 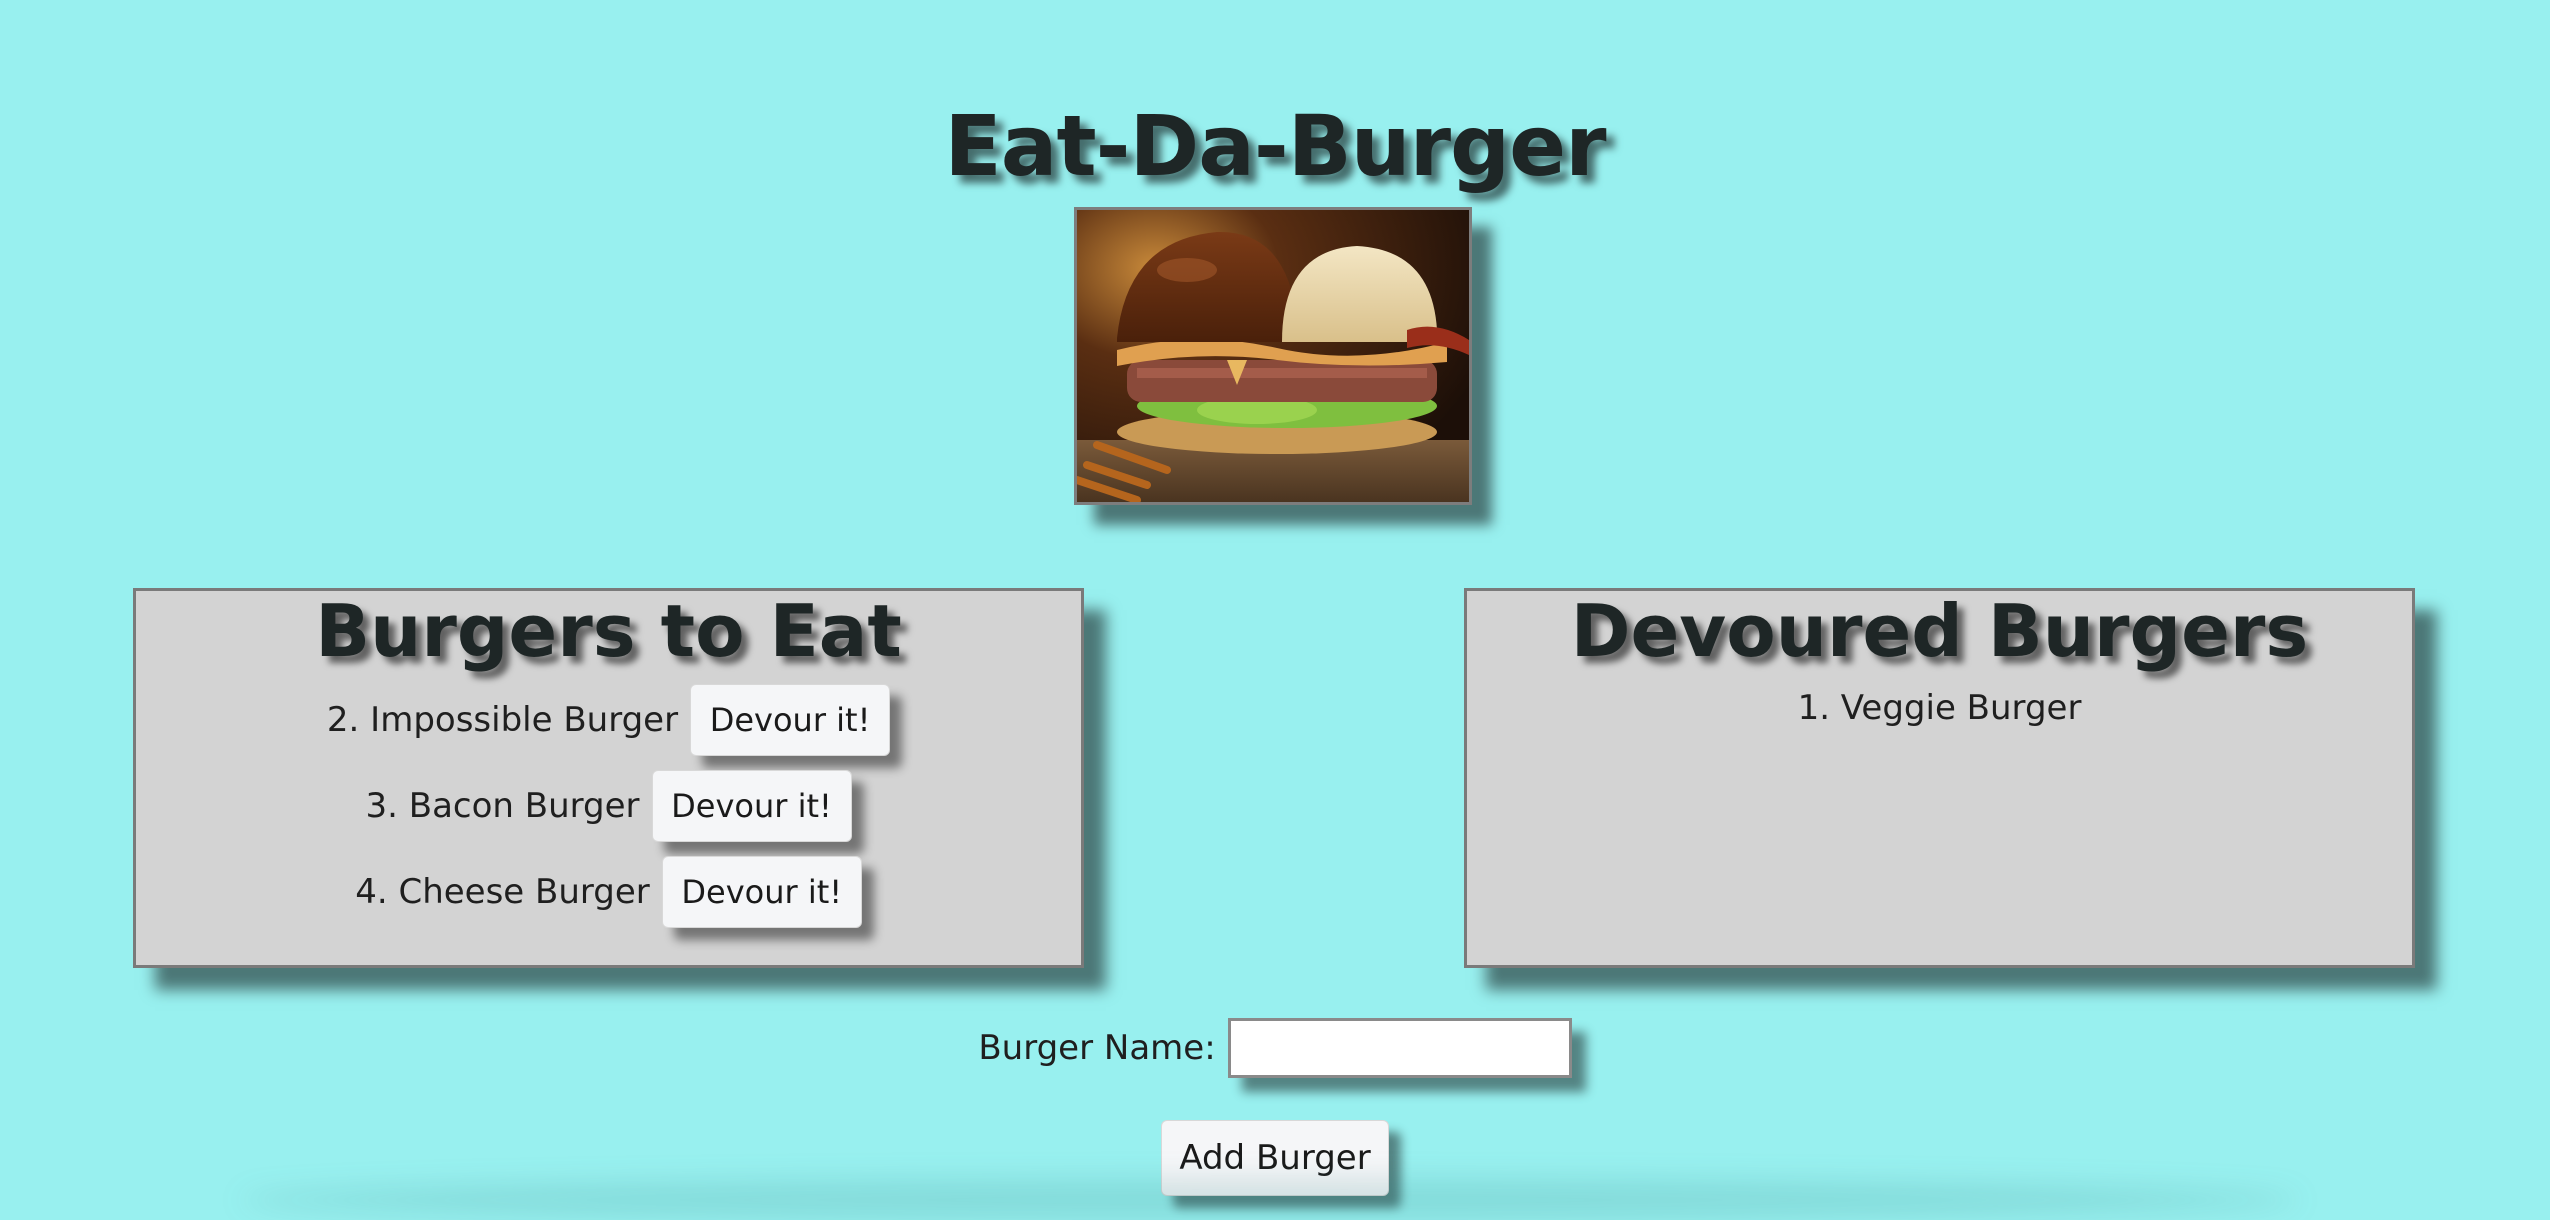 I want to click on list-item: 4. Cheese Burger Devour it!, so click(x=608, y=892).